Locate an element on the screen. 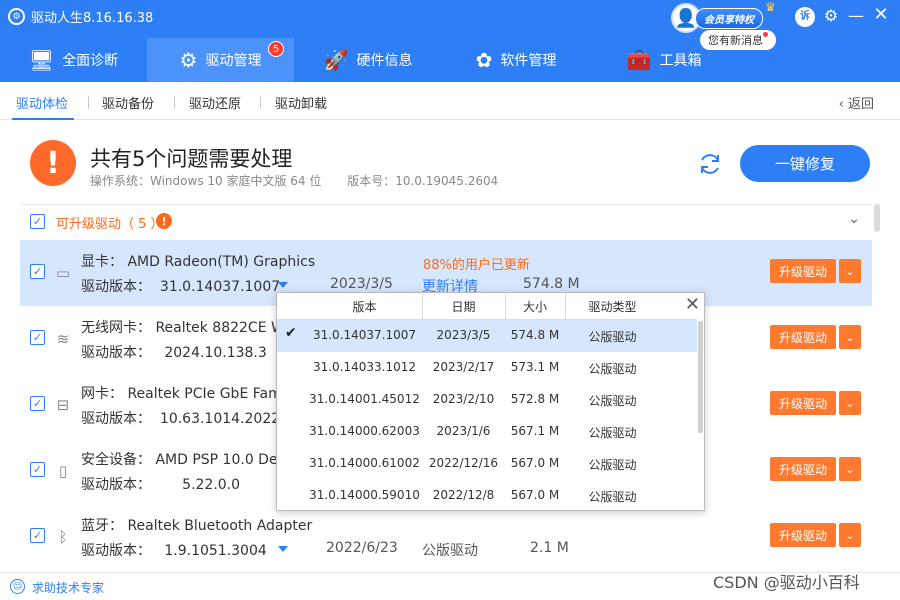 This screenshot has height=600, width=900. option-size: 572.8 M is located at coordinates (535, 399).